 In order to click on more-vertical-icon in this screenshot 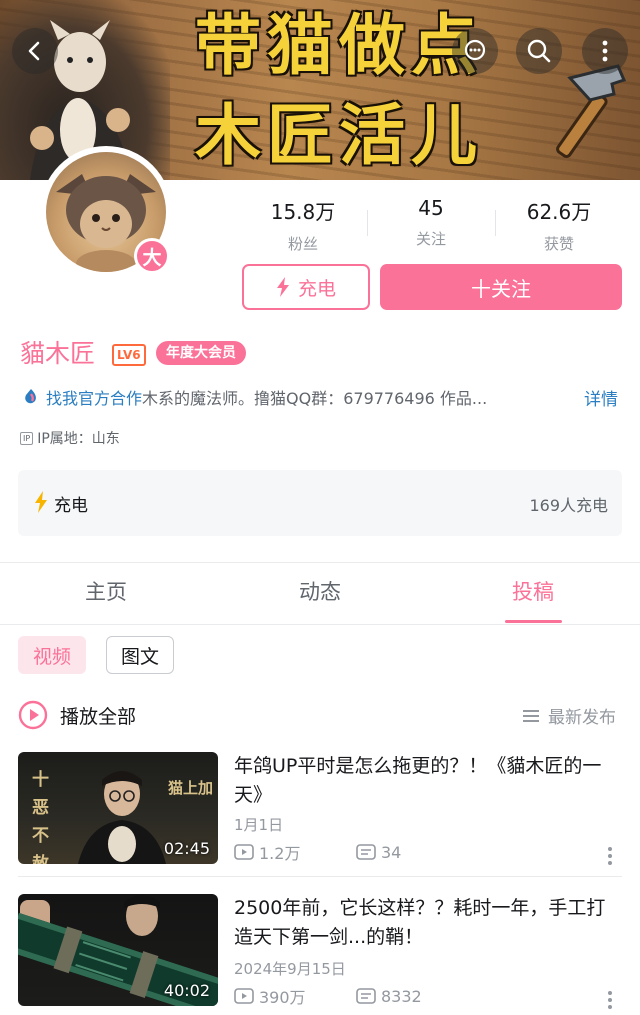, I will do `click(605, 51)`.